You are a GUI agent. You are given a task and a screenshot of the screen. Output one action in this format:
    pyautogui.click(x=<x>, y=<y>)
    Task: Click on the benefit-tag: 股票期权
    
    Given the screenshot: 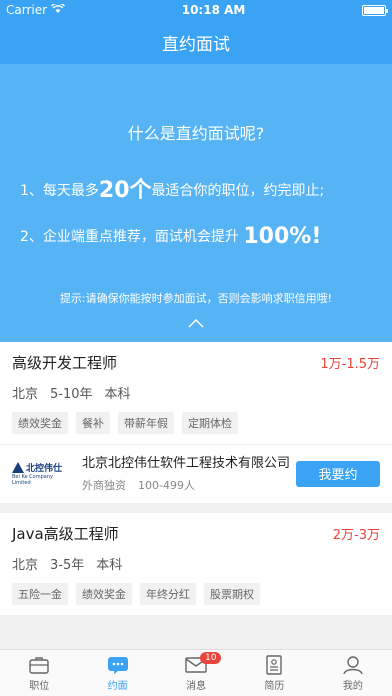 What is the action you would take?
    pyautogui.click(x=232, y=593)
    